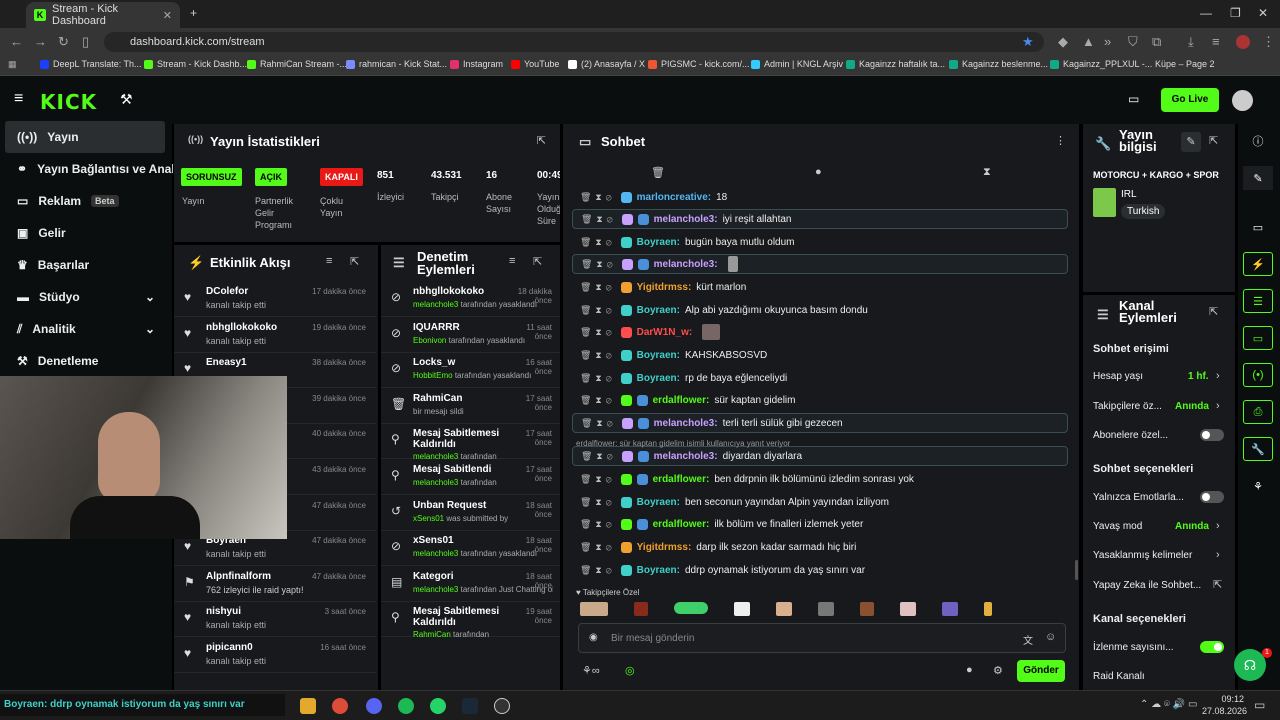 The width and height of the screenshot is (1280, 720). What do you see at coordinates (606, 64) in the screenshot?
I see `bookmark-item: (2) Anasayfa / X` at bounding box center [606, 64].